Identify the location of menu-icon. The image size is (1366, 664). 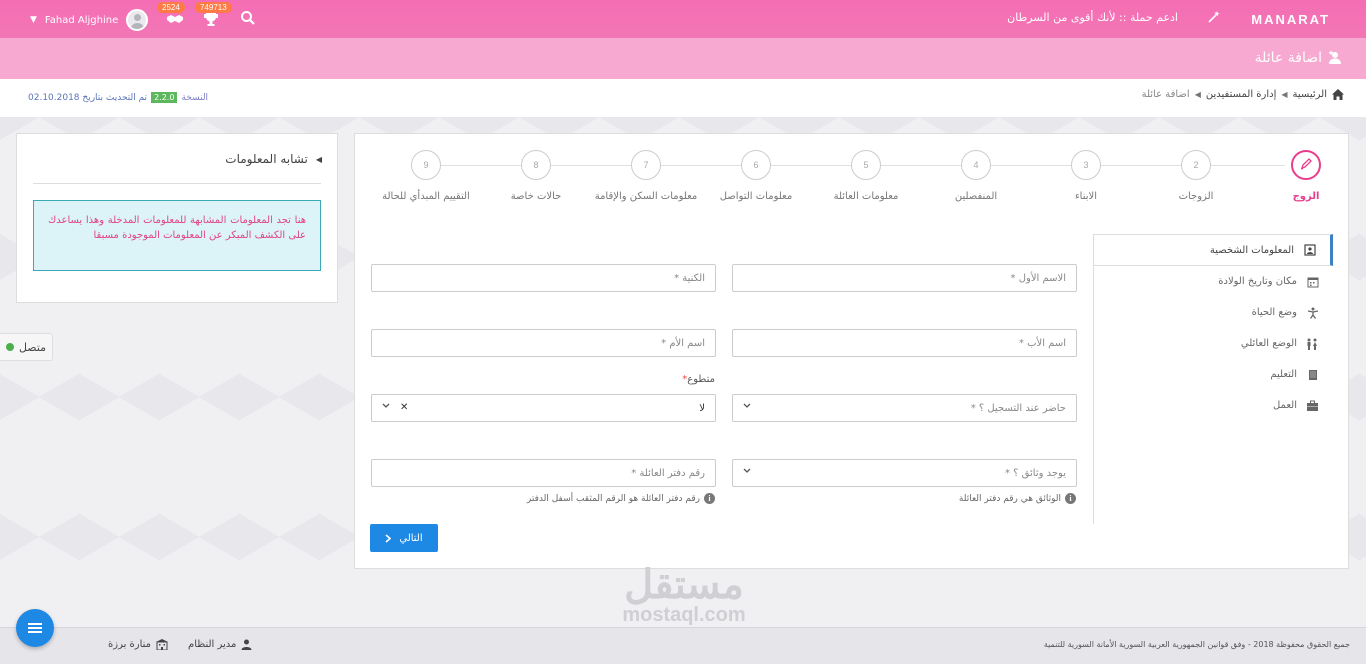
(35, 628).